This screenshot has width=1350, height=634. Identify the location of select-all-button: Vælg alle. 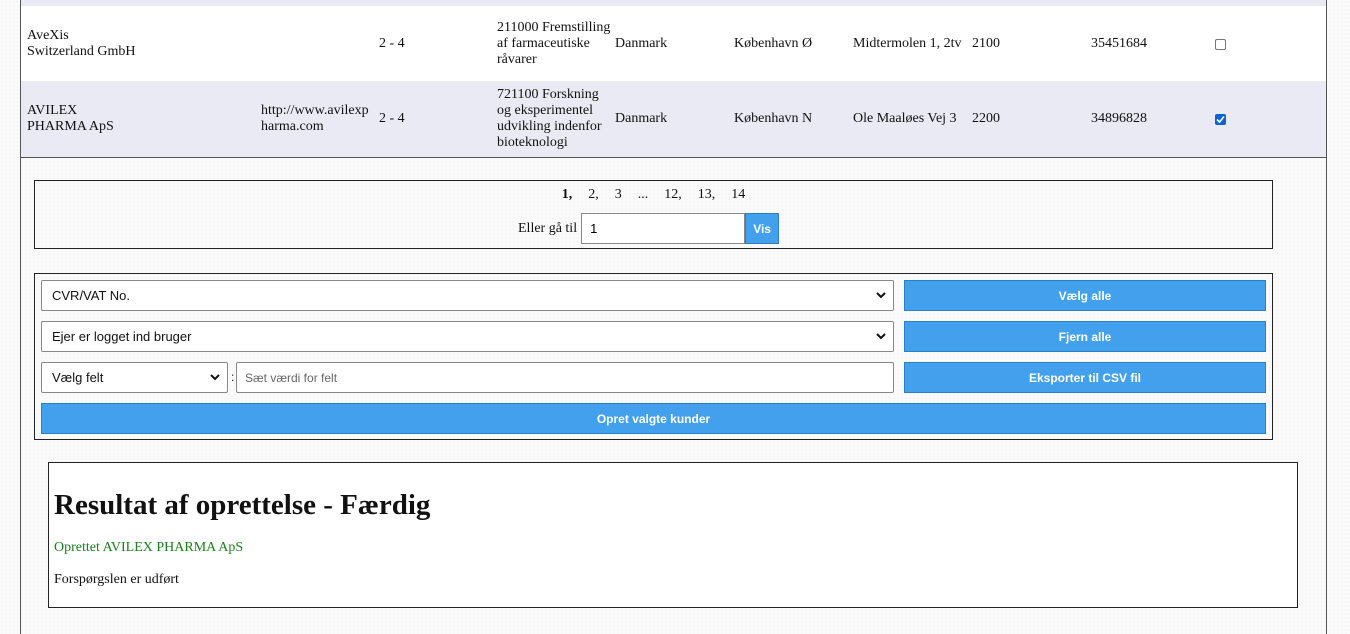
(1085, 295).